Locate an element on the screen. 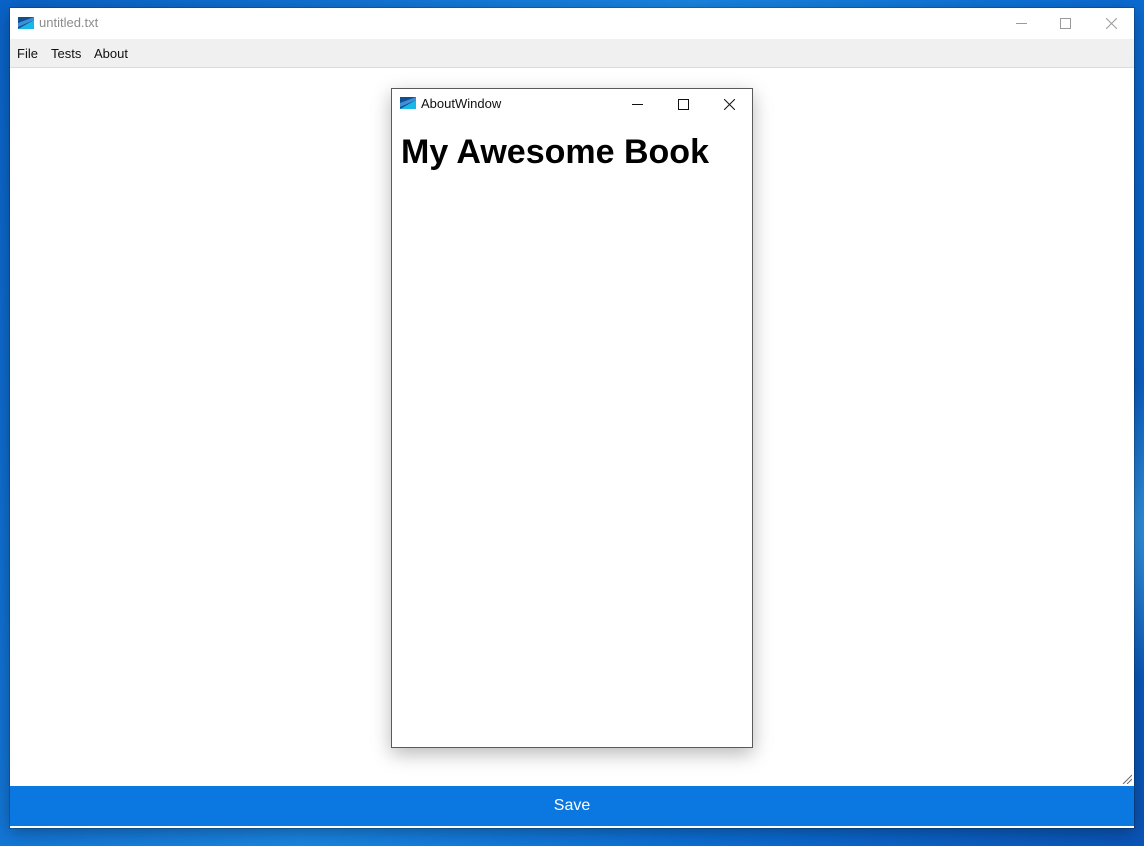 The height and width of the screenshot is (846, 1144). window-title: untitled.txt is located at coordinates (69, 22).